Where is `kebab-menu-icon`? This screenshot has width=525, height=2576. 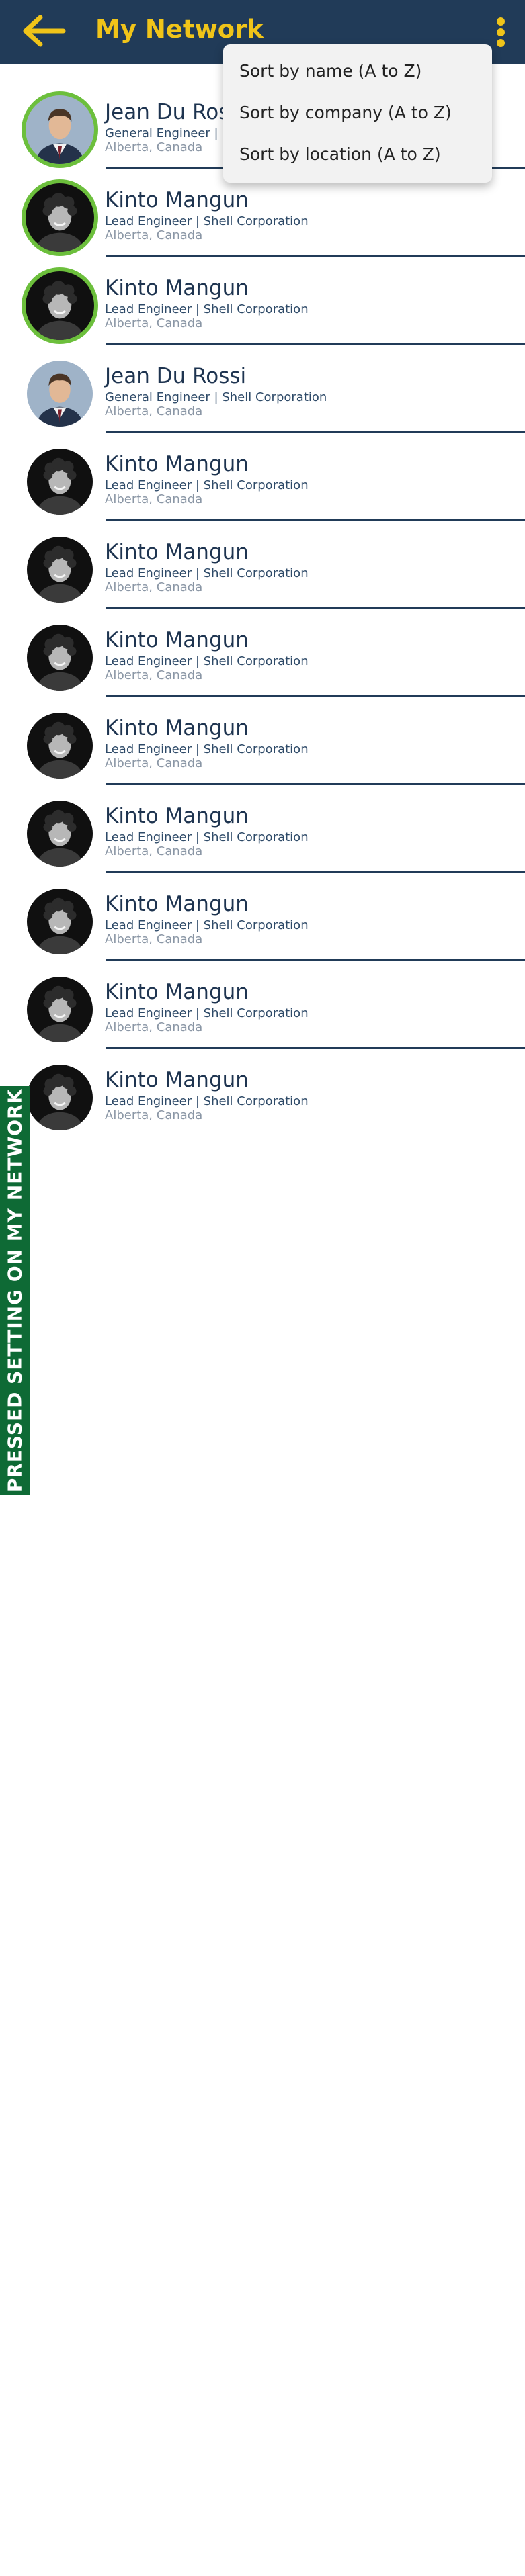 kebab-menu-icon is located at coordinates (500, 32).